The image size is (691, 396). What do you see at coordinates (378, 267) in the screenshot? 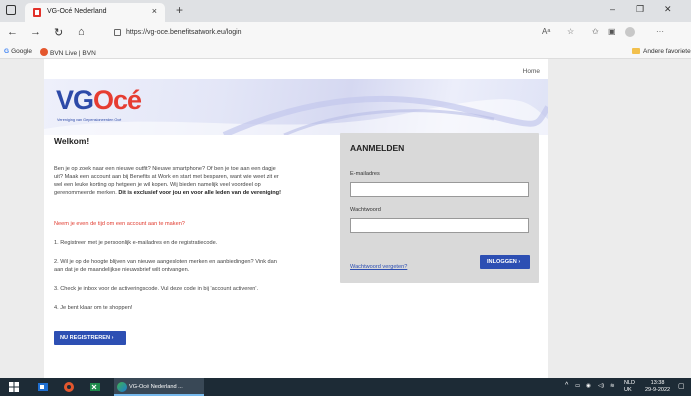
I see `forgot-password-link: Wachtwoord vergeten?` at bounding box center [378, 267].